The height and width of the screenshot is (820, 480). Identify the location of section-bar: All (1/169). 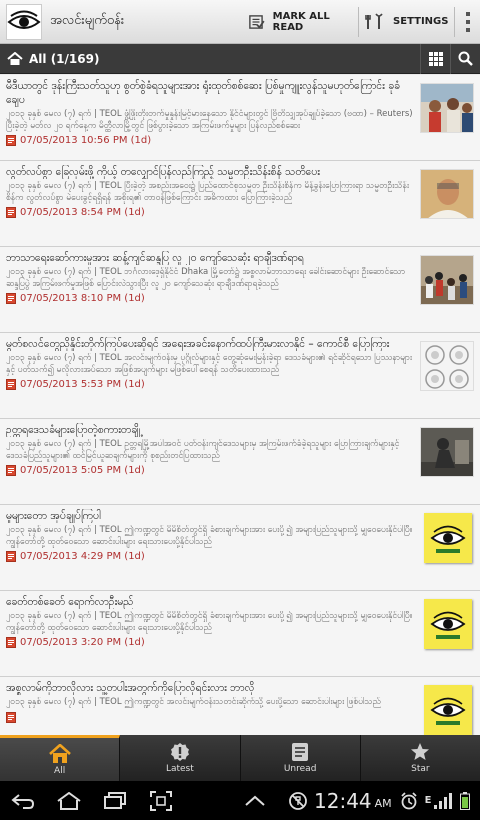
(240, 58).